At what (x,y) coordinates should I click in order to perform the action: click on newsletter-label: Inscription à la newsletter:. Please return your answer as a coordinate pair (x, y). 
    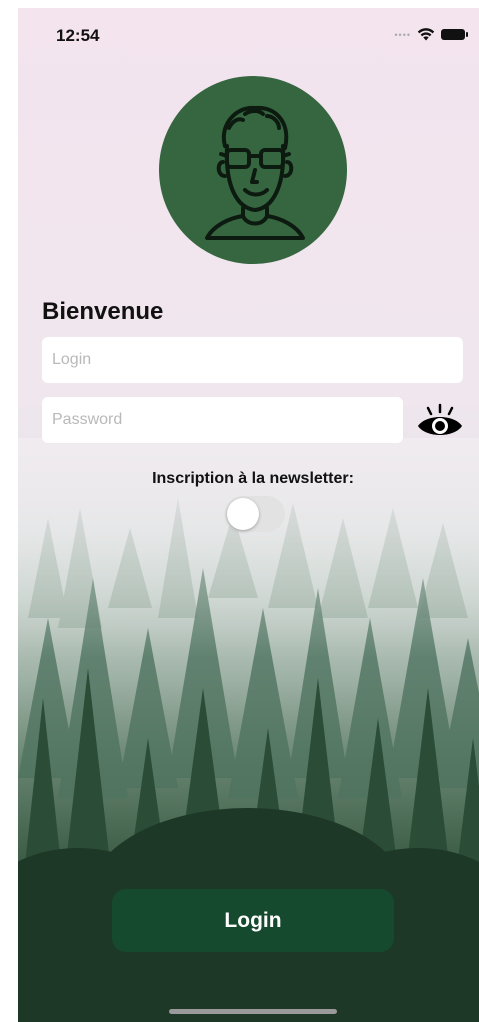
    Looking at the image, I should click on (253, 478).